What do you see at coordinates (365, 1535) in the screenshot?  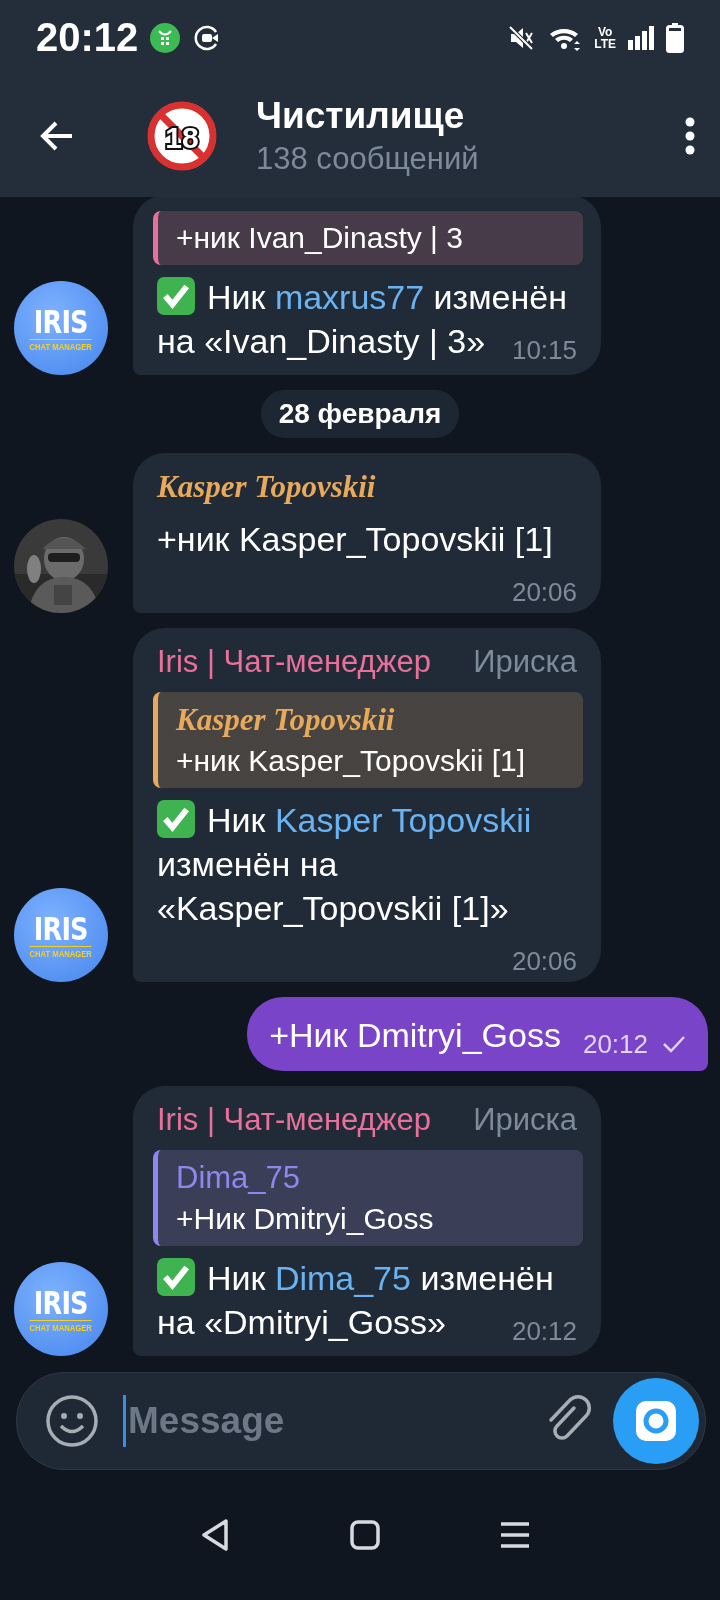 I see `nav-home-button` at bounding box center [365, 1535].